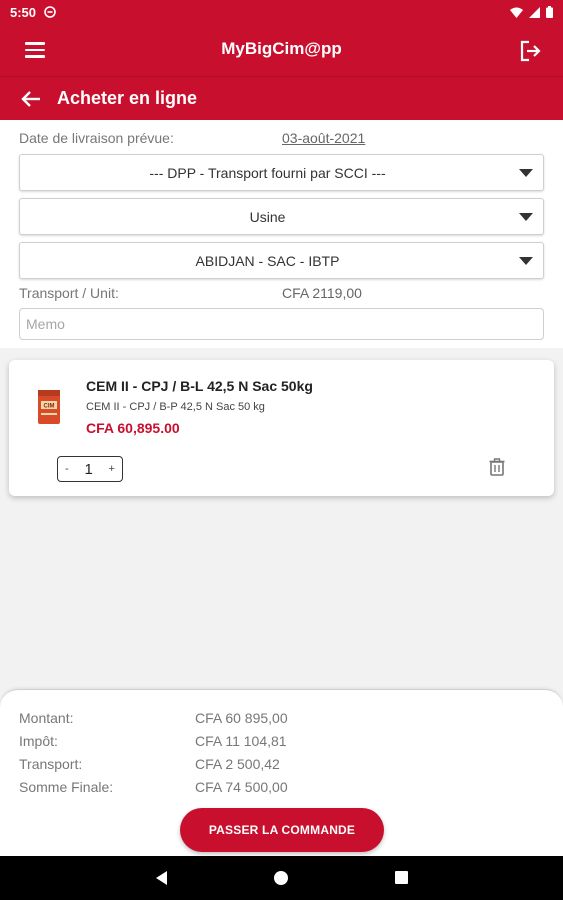  I want to click on system-nav-bar, so click(281, 878).